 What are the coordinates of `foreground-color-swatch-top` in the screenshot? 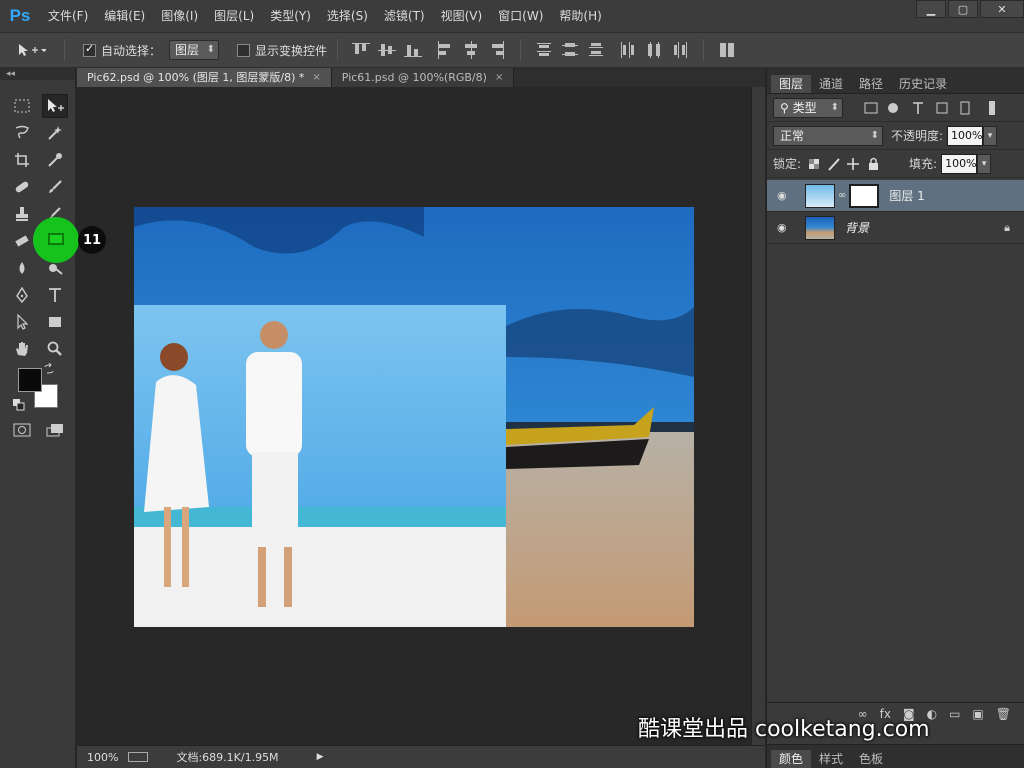 It's located at (30, 380).